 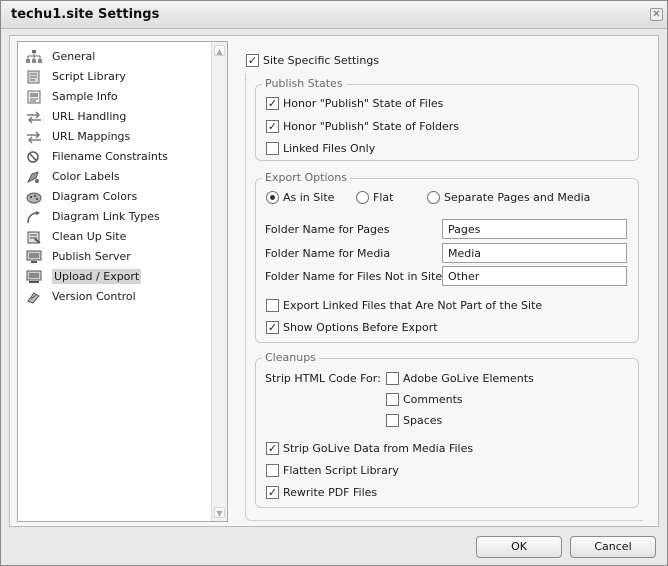 I want to click on sidebar-item-label: Upload / Export, so click(x=97, y=276).